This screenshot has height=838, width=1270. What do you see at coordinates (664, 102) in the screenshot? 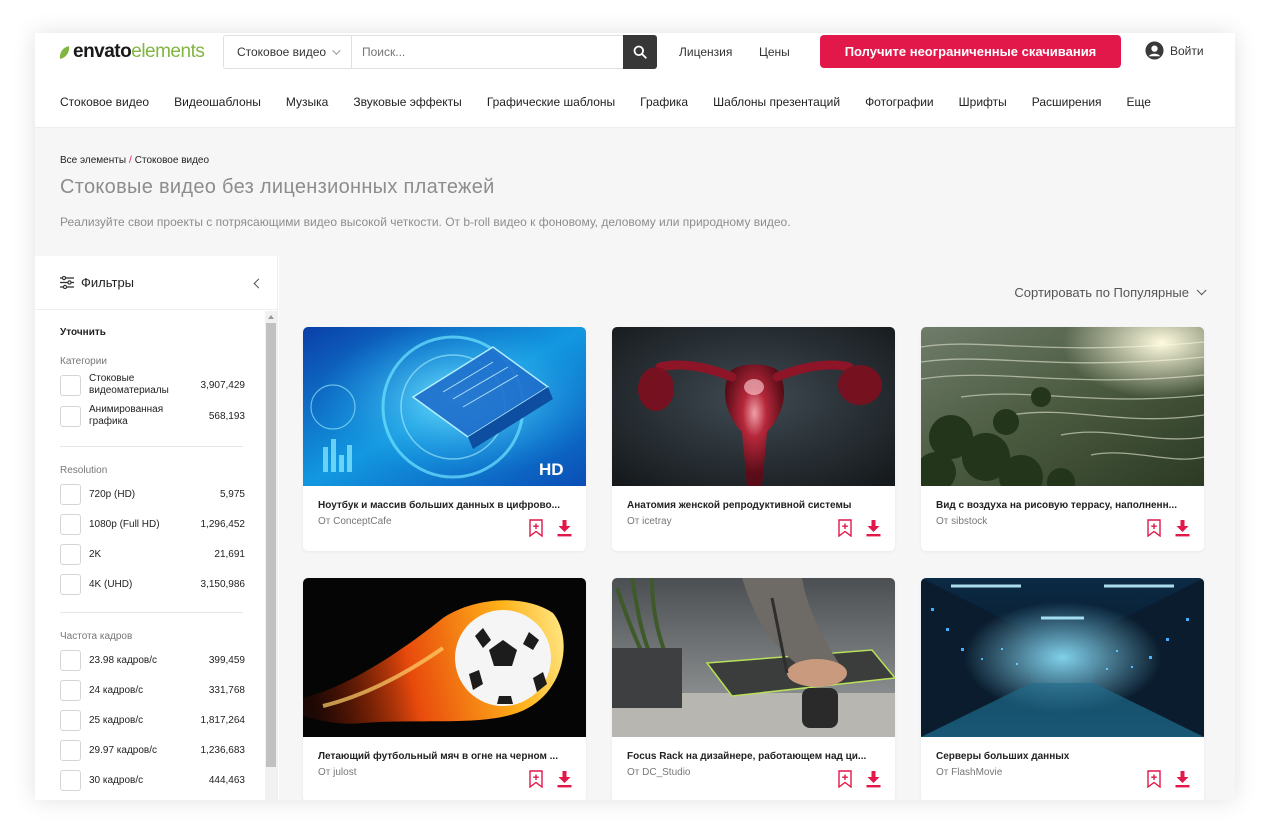
I see `nav-item-graphics: Графика` at bounding box center [664, 102].